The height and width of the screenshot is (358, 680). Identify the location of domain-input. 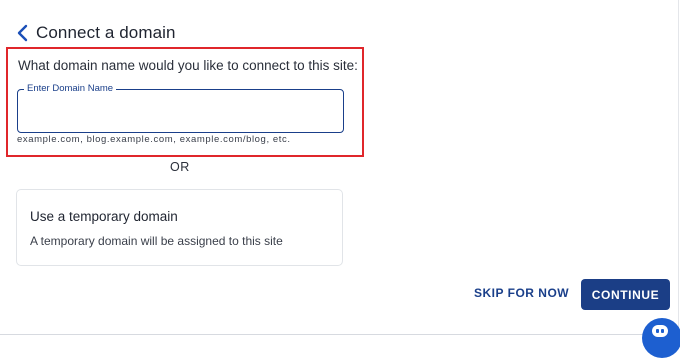
(180, 111).